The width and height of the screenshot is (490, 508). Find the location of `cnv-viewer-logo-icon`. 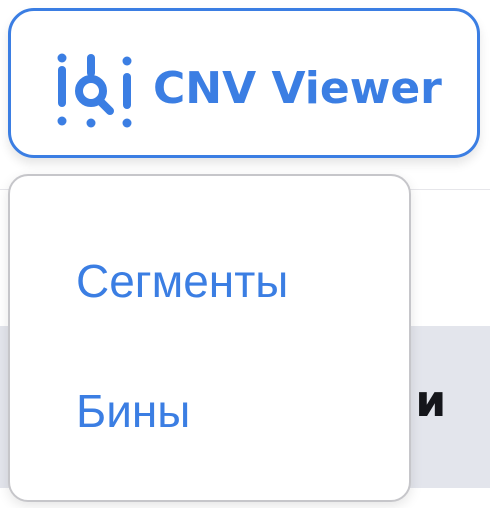

cnv-viewer-logo-icon is located at coordinates (94, 90).